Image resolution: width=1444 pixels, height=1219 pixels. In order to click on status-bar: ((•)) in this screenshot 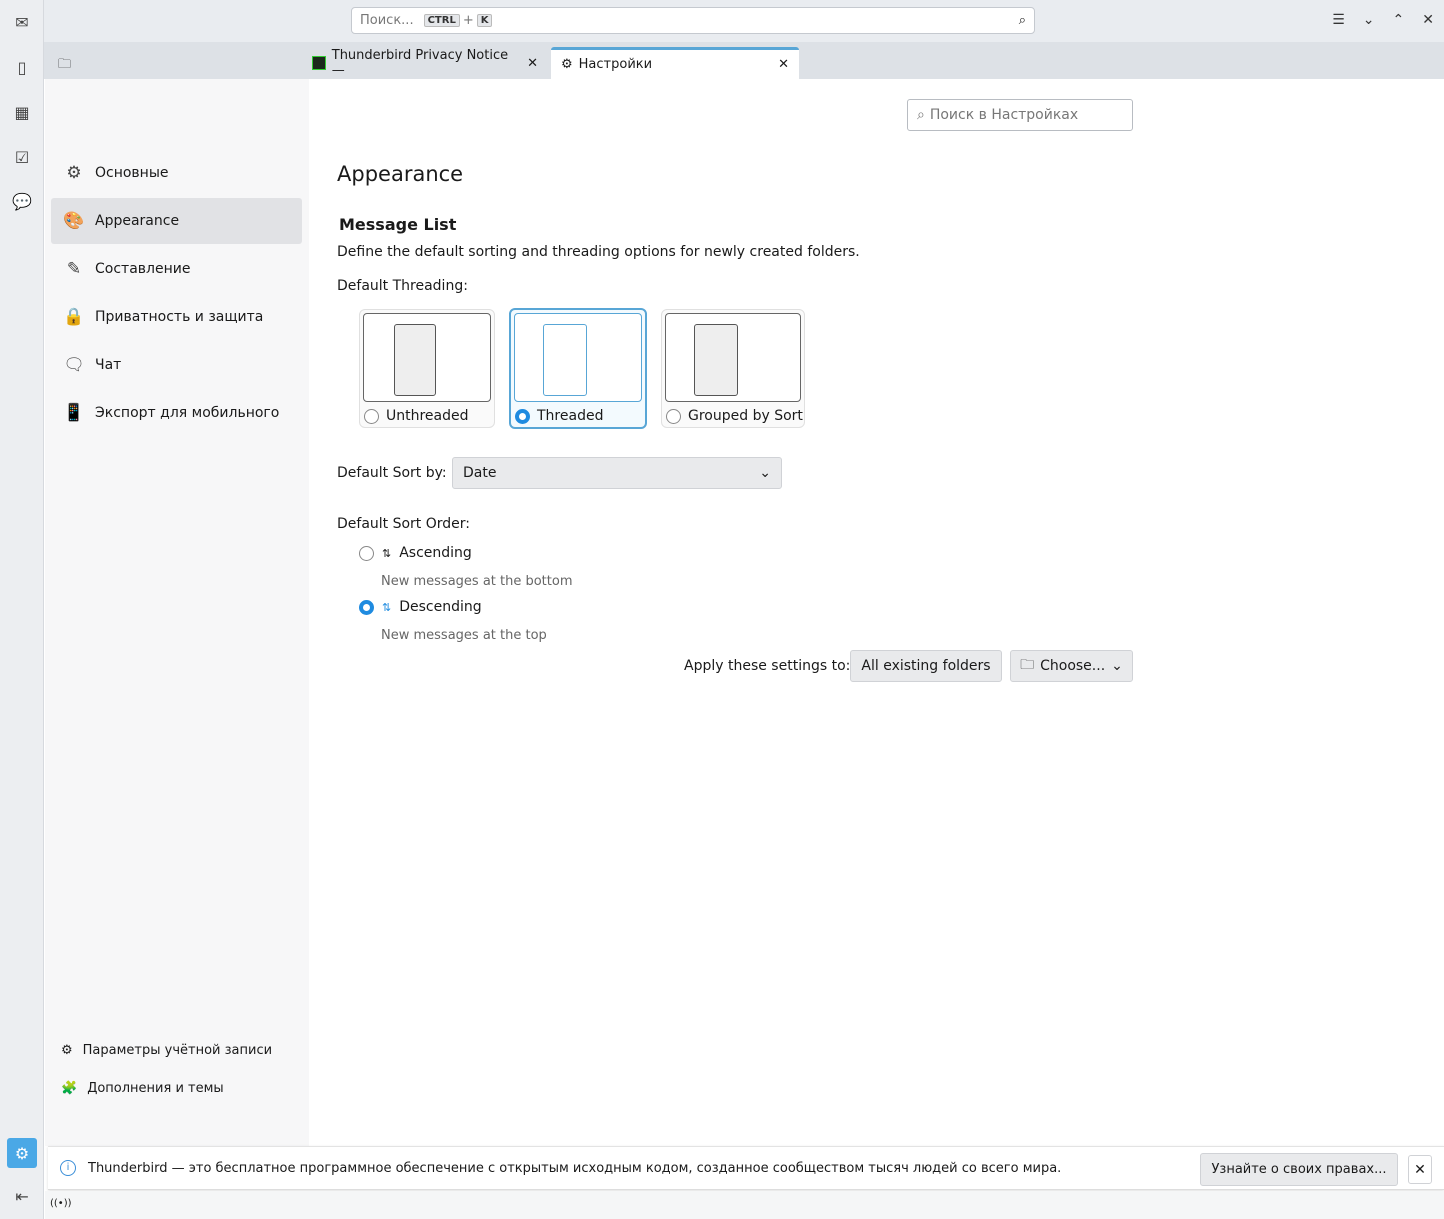, I will do `click(744, 1205)`.